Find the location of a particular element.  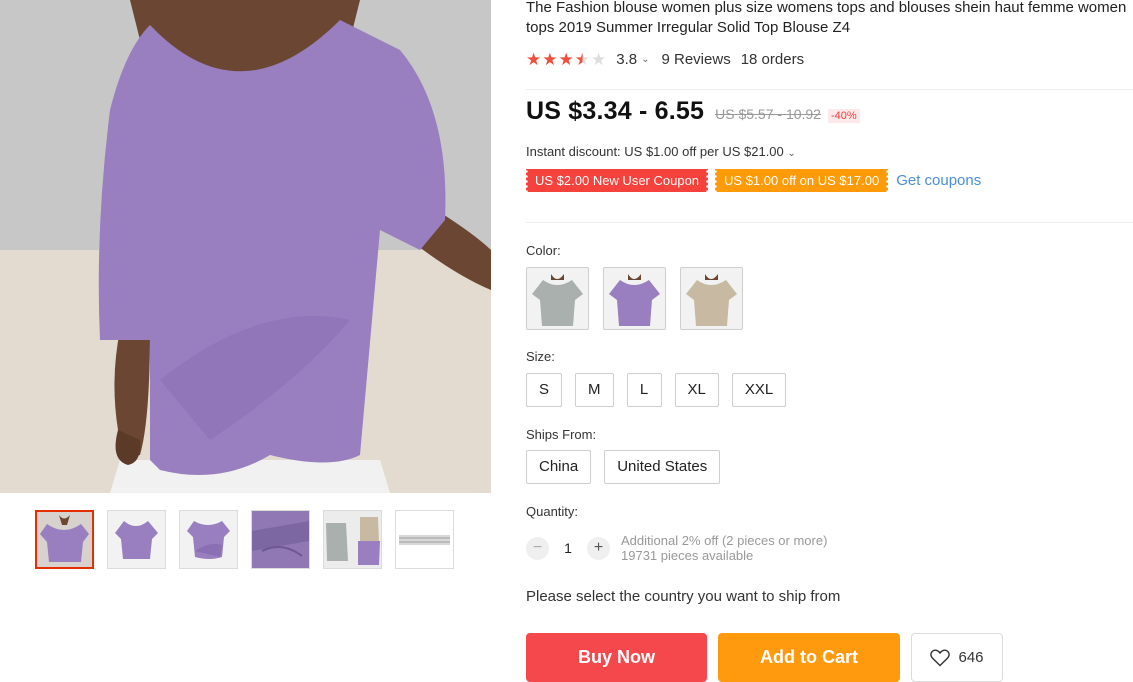

ships-from-label: Ships From: is located at coordinates (561, 434).